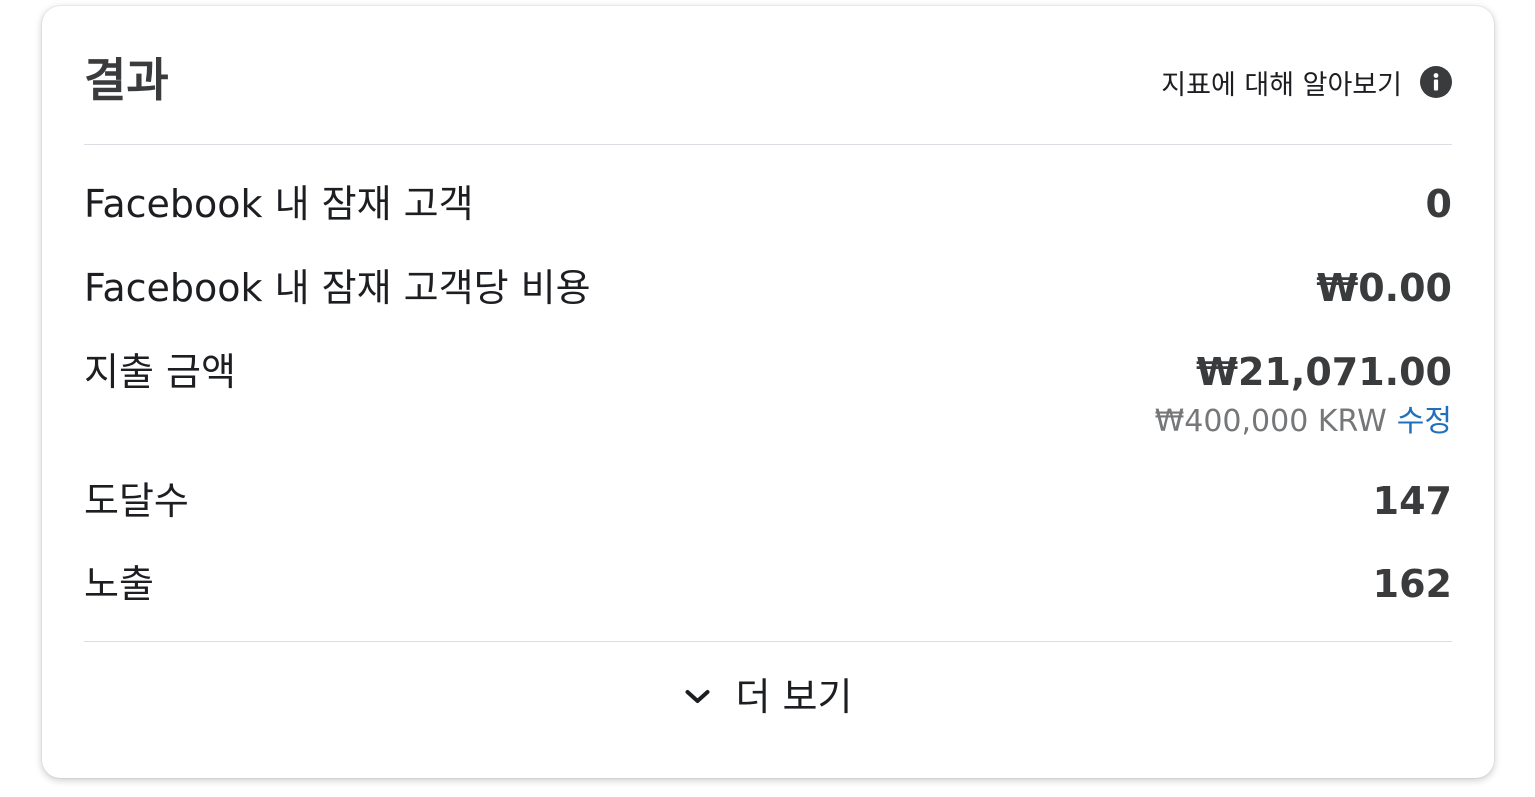 Image resolution: width=1535 pixels, height=797 pixels. I want to click on learn-about-metrics-label: 지표에 대해 알아보기, so click(1281, 85).